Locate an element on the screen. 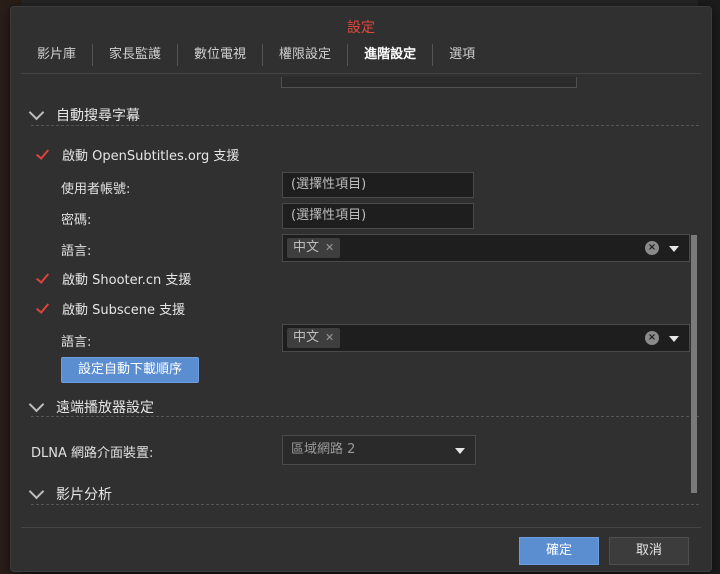  section-subtitles-header: 自動搜尋字幕 is located at coordinates (84, 114).